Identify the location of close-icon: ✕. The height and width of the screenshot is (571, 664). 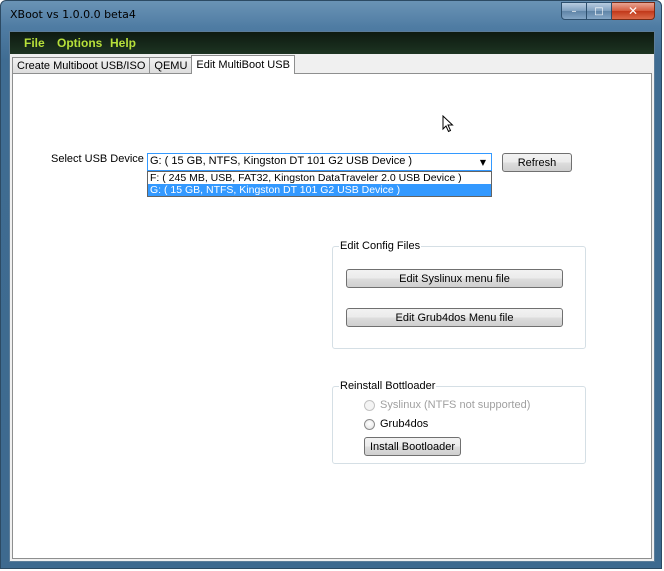
(633, 11).